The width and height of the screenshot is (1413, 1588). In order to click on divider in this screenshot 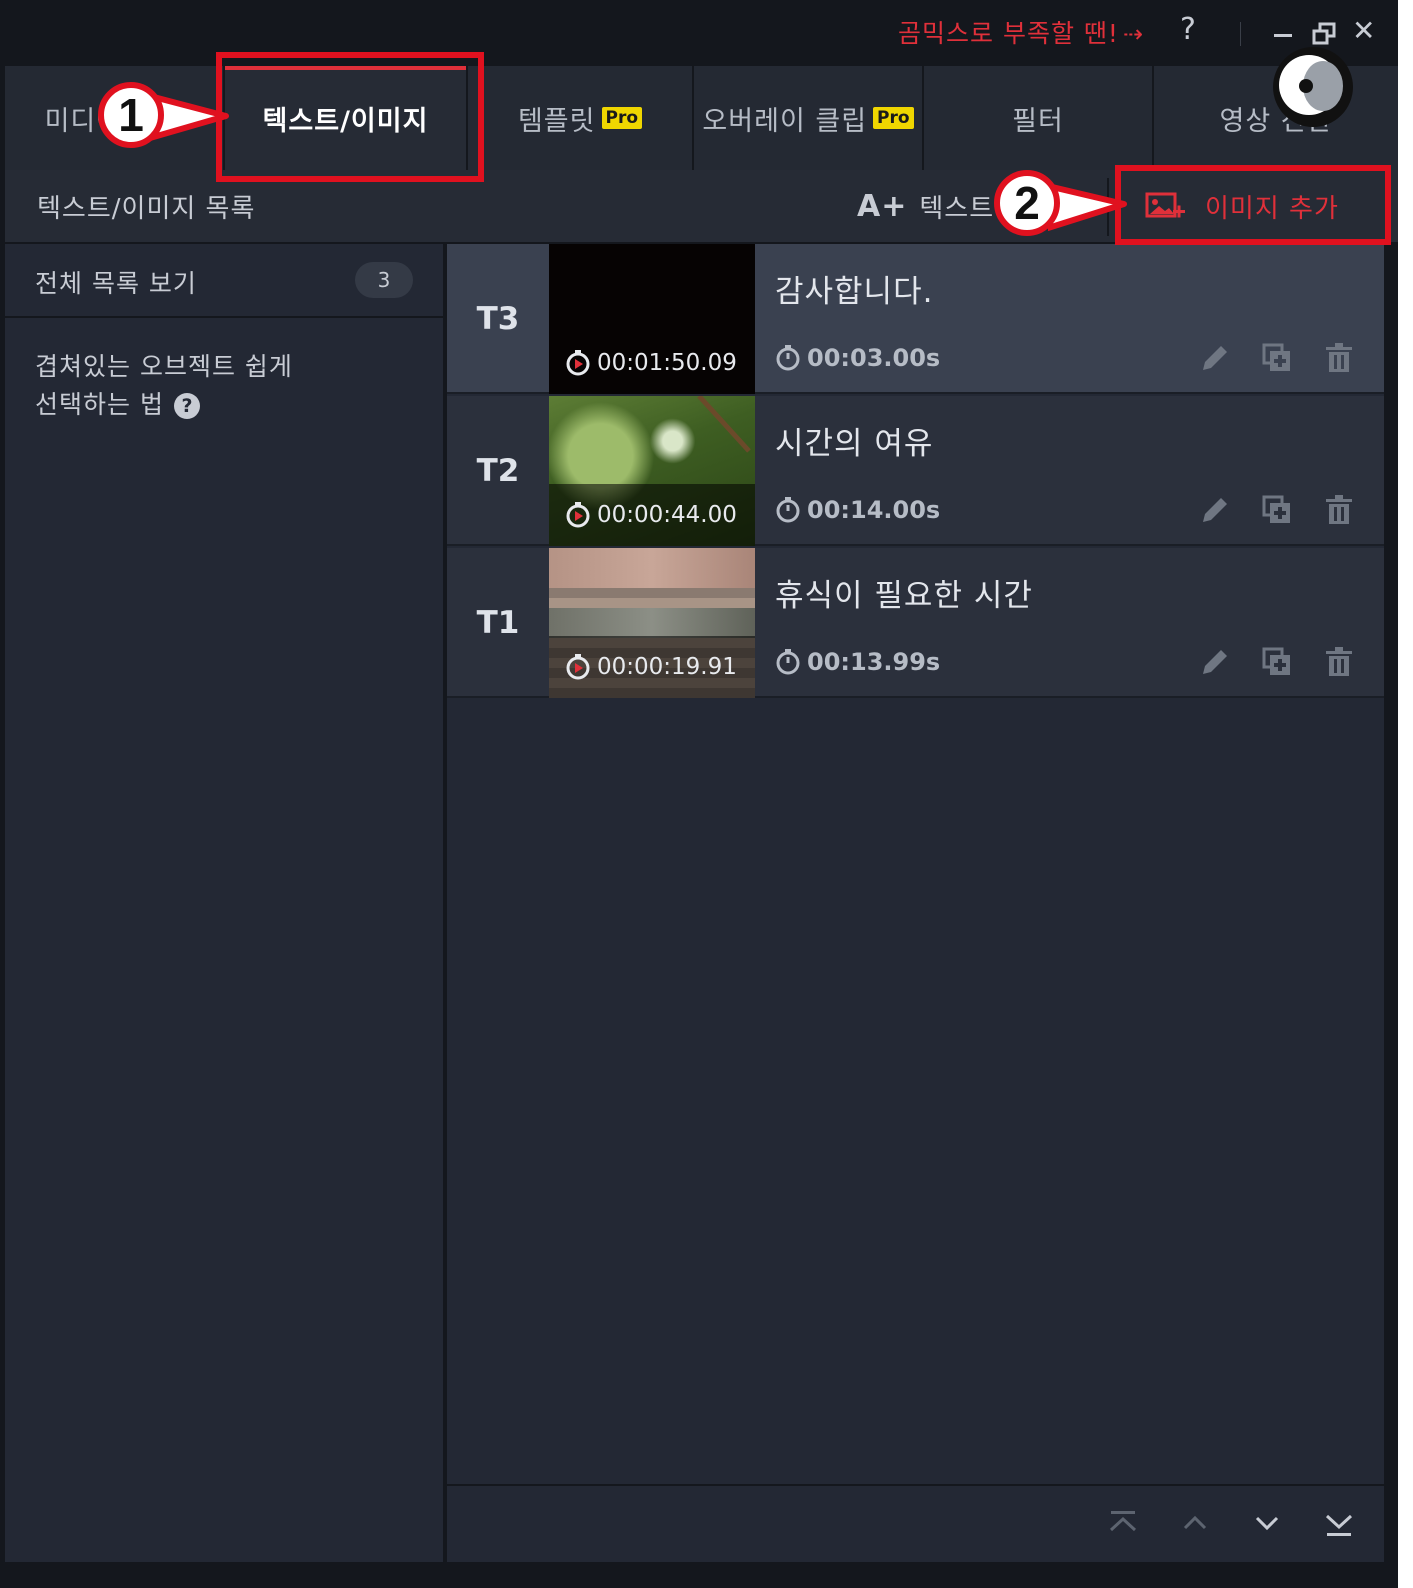, I will do `click(1240, 34)`.